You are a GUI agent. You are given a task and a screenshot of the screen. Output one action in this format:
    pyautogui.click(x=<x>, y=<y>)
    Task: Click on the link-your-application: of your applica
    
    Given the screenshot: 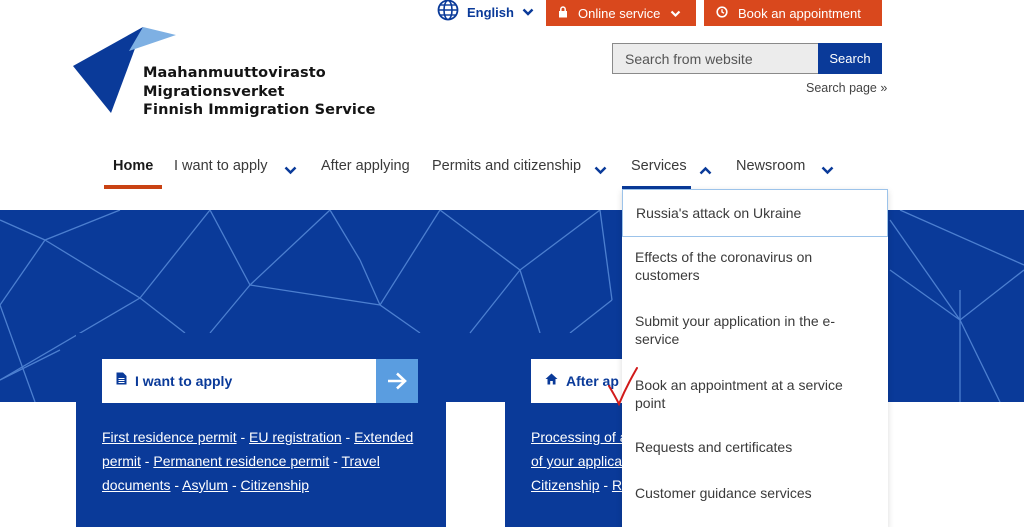 What is the action you would take?
    pyautogui.click(x=576, y=461)
    